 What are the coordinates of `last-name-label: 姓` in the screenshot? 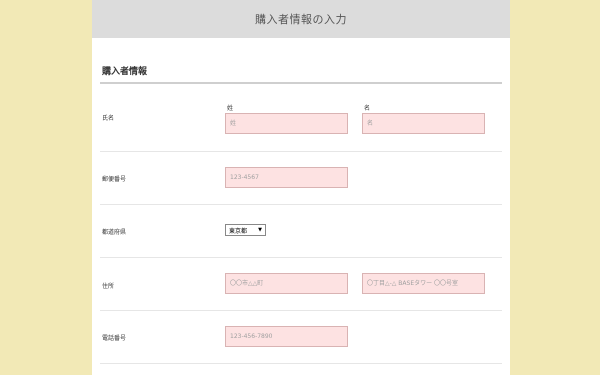 It's located at (230, 108).